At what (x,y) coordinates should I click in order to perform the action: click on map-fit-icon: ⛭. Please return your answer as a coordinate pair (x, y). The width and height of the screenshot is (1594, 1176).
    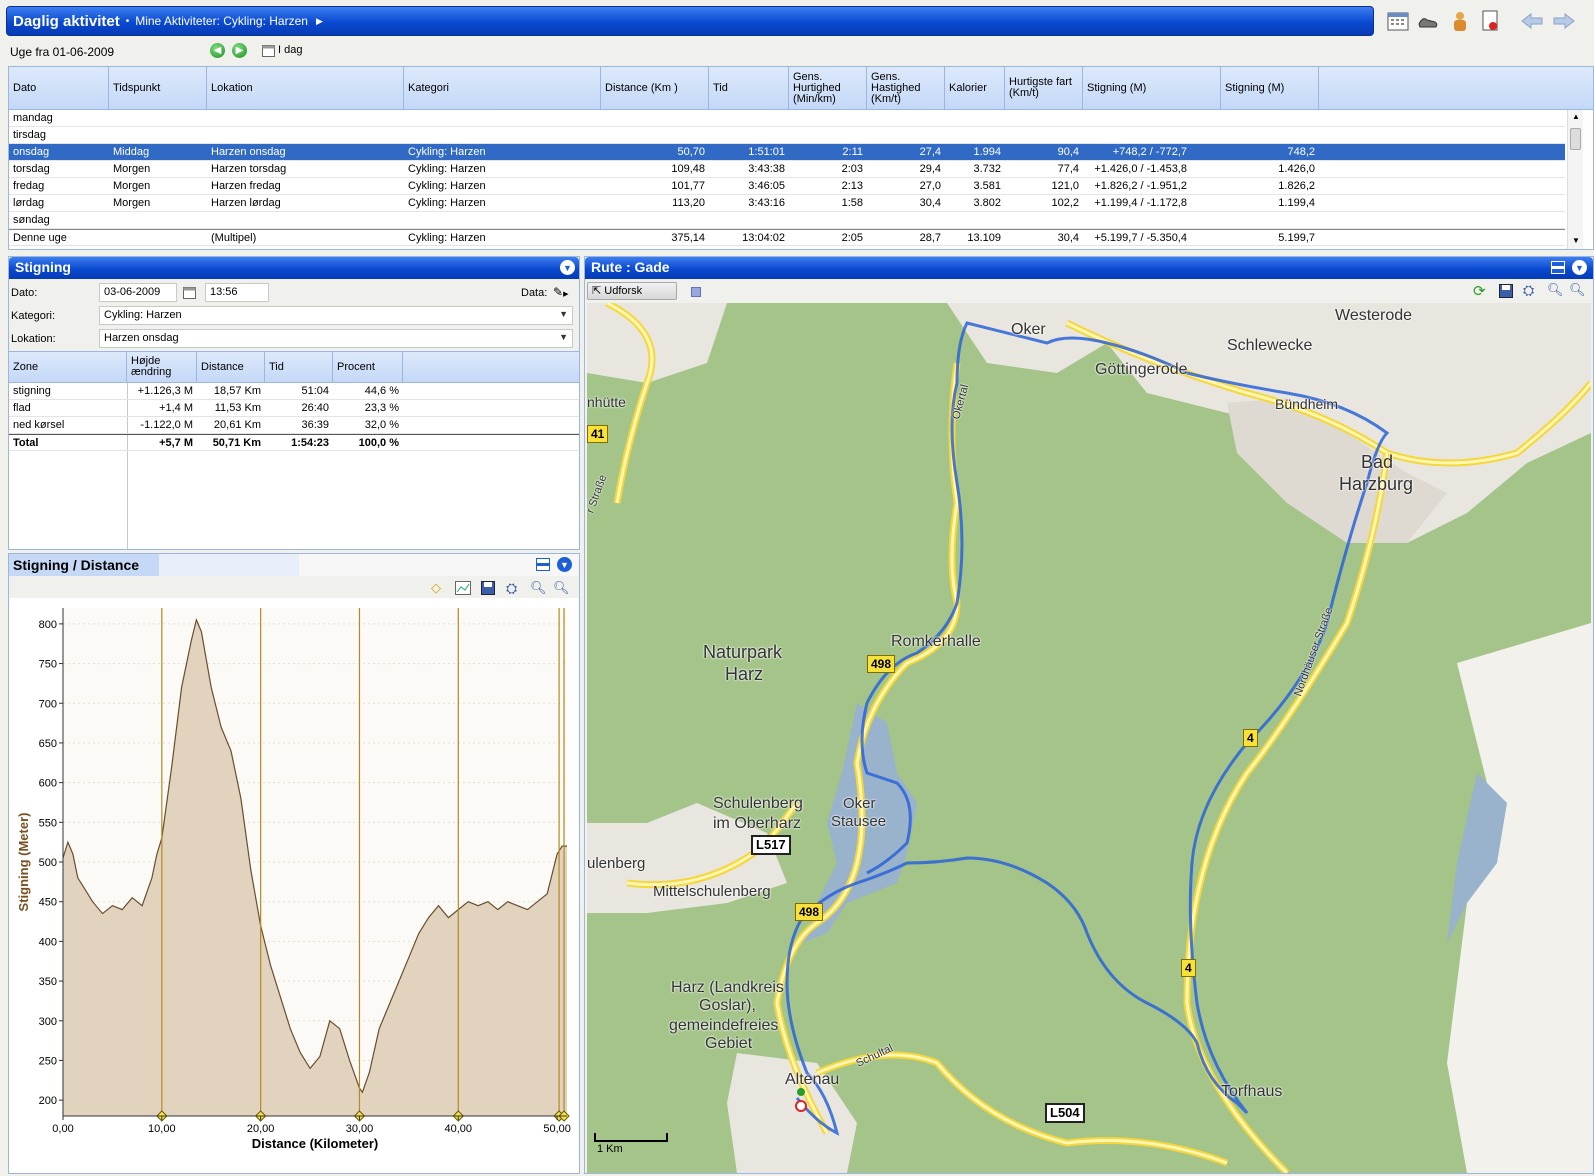
    Looking at the image, I should click on (1528, 290).